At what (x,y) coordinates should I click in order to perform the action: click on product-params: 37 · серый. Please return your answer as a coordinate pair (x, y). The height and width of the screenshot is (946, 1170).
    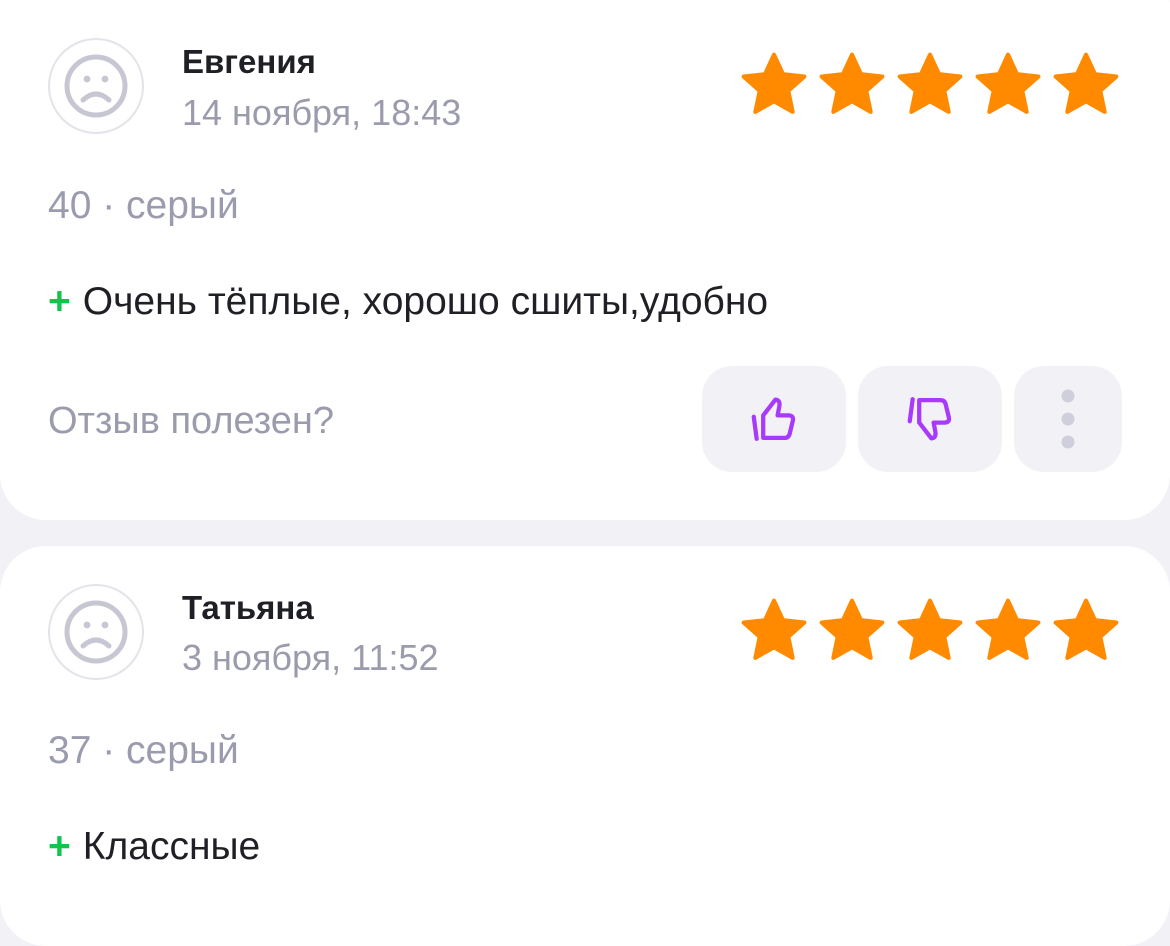
    Looking at the image, I should click on (143, 750).